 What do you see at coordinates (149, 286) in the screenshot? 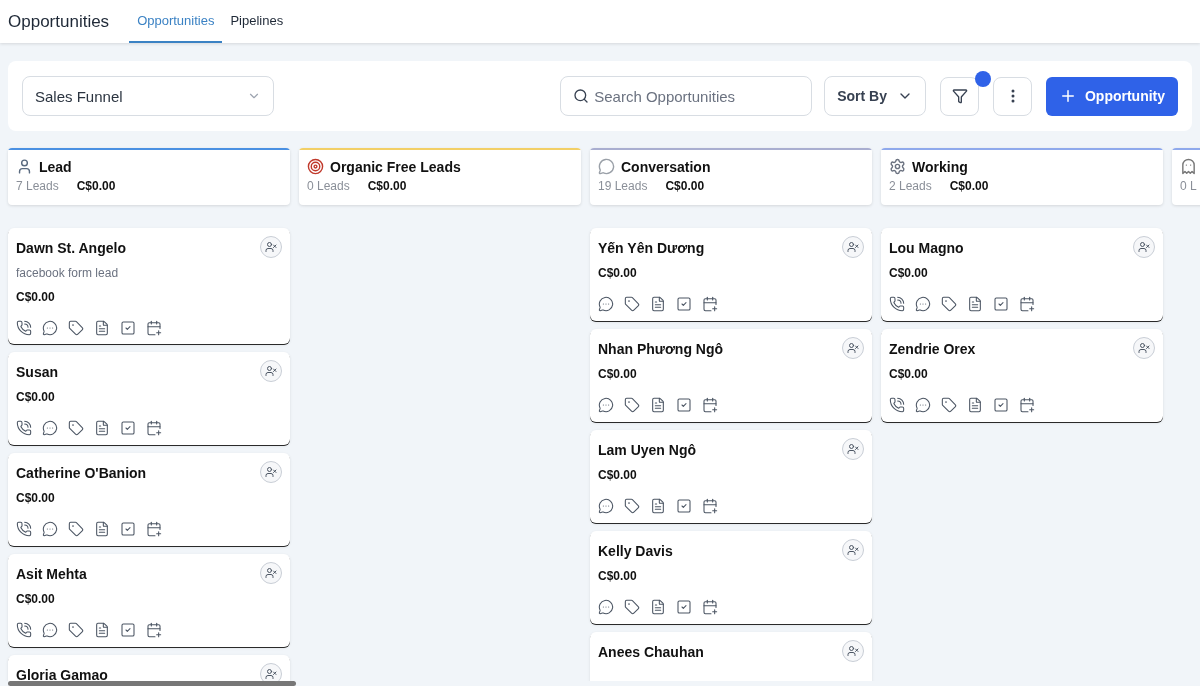
I see `opportunity-card: Dawn St. Angelo facebook form lead C$0.00` at bounding box center [149, 286].